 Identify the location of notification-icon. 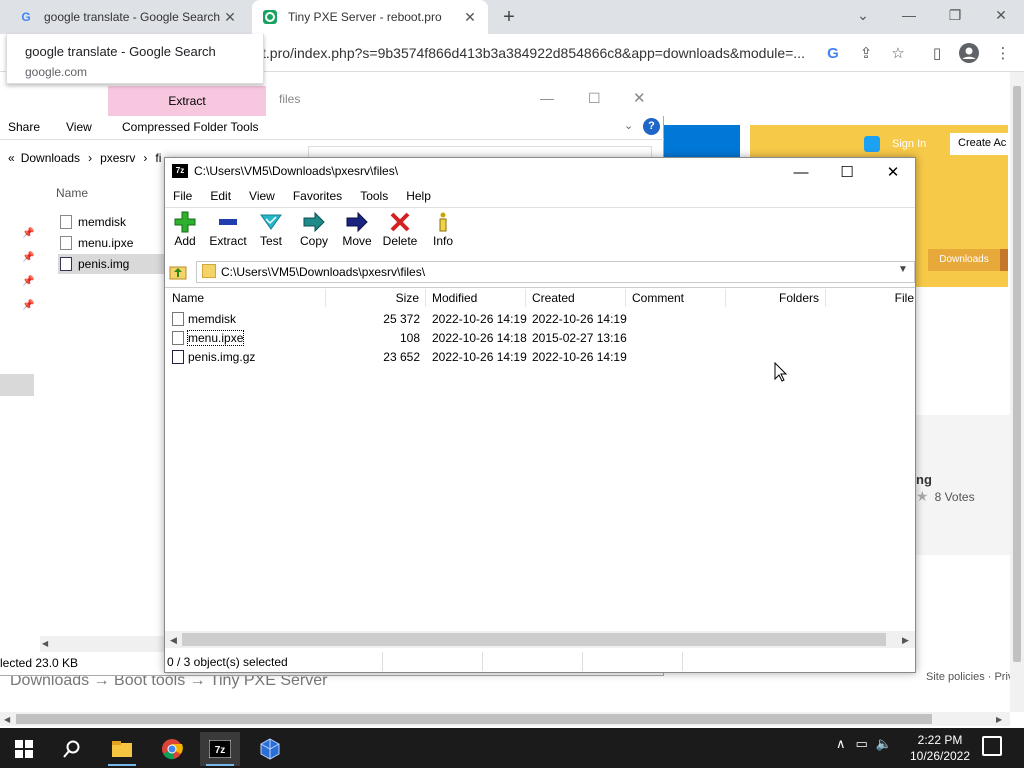
(992, 746).